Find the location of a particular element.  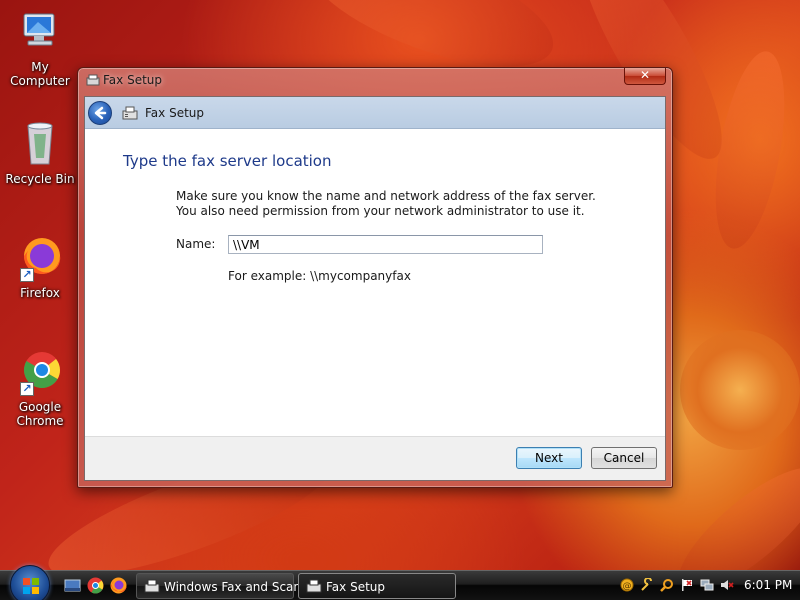

close-button: ✕ is located at coordinates (645, 76).